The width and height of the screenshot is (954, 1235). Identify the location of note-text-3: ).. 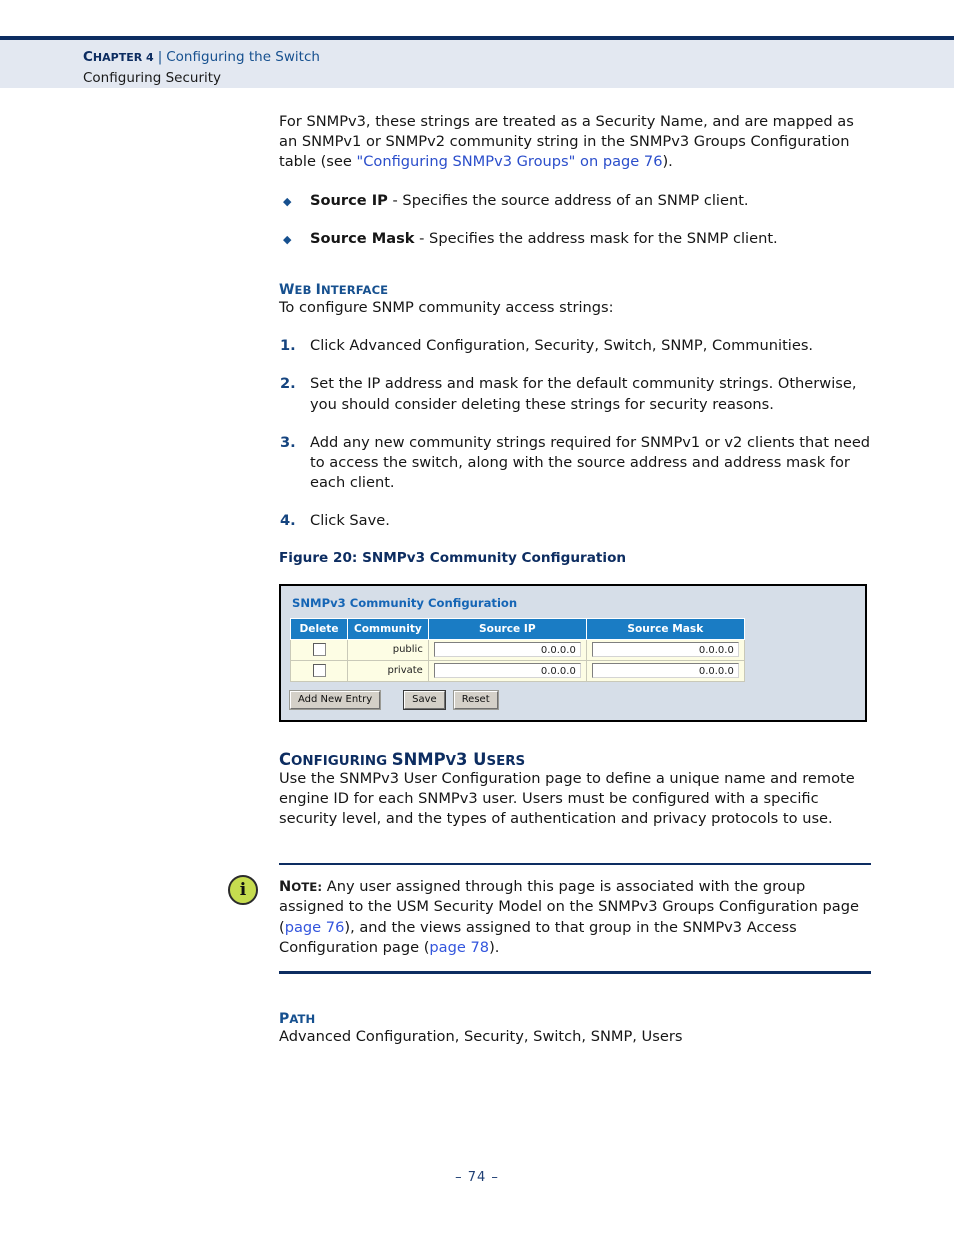
(494, 947).